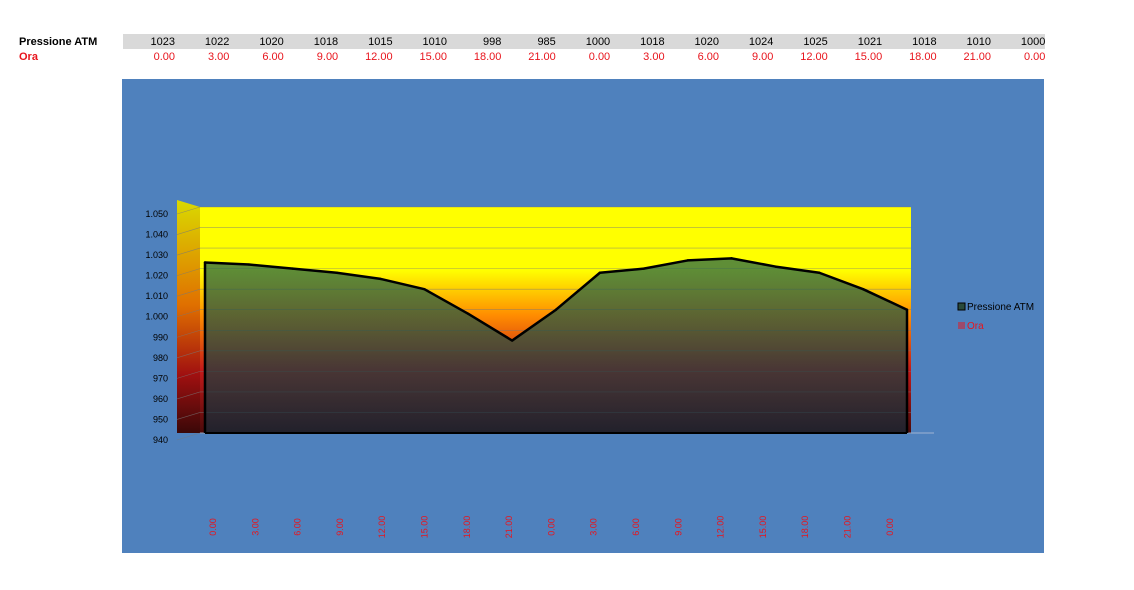 Image resolution: width=1134 pixels, height=590 pixels. What do you see at coordinates (961, 325) in the screenshot?
I see `legend-swatch-ora` at bounding box center [961, 325].